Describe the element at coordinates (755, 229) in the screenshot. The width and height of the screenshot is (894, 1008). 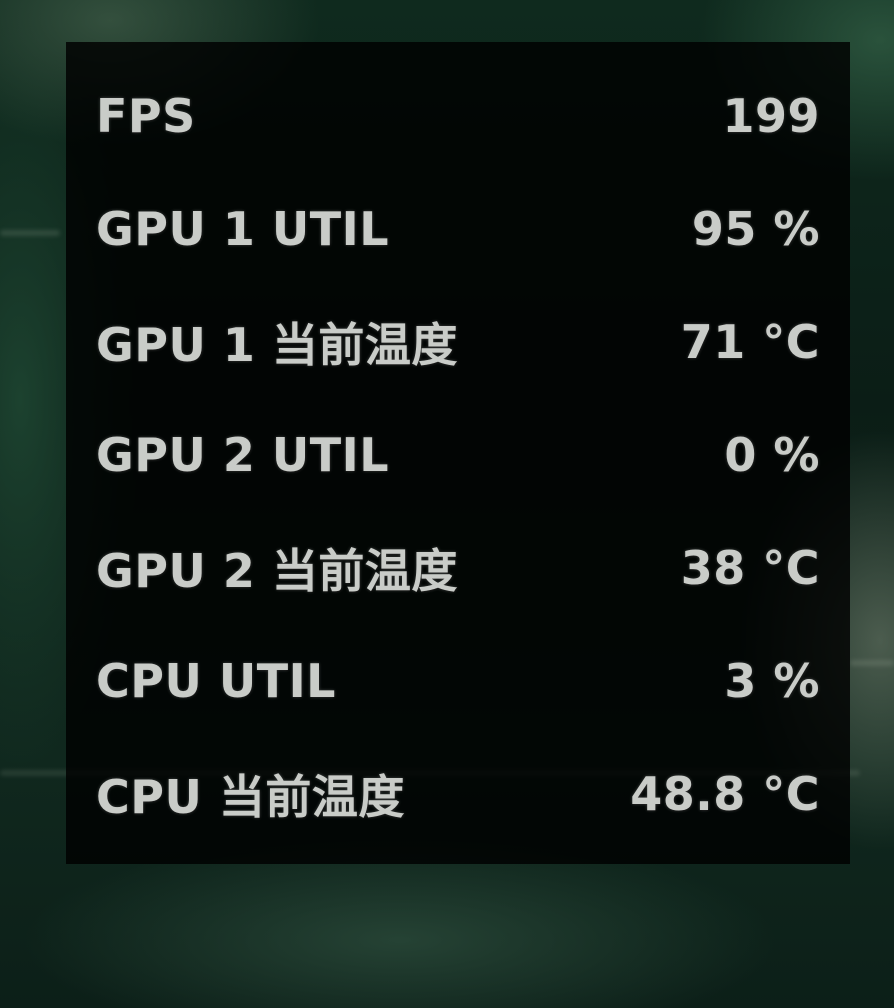
I see `metric-value: 95 %` at that location.